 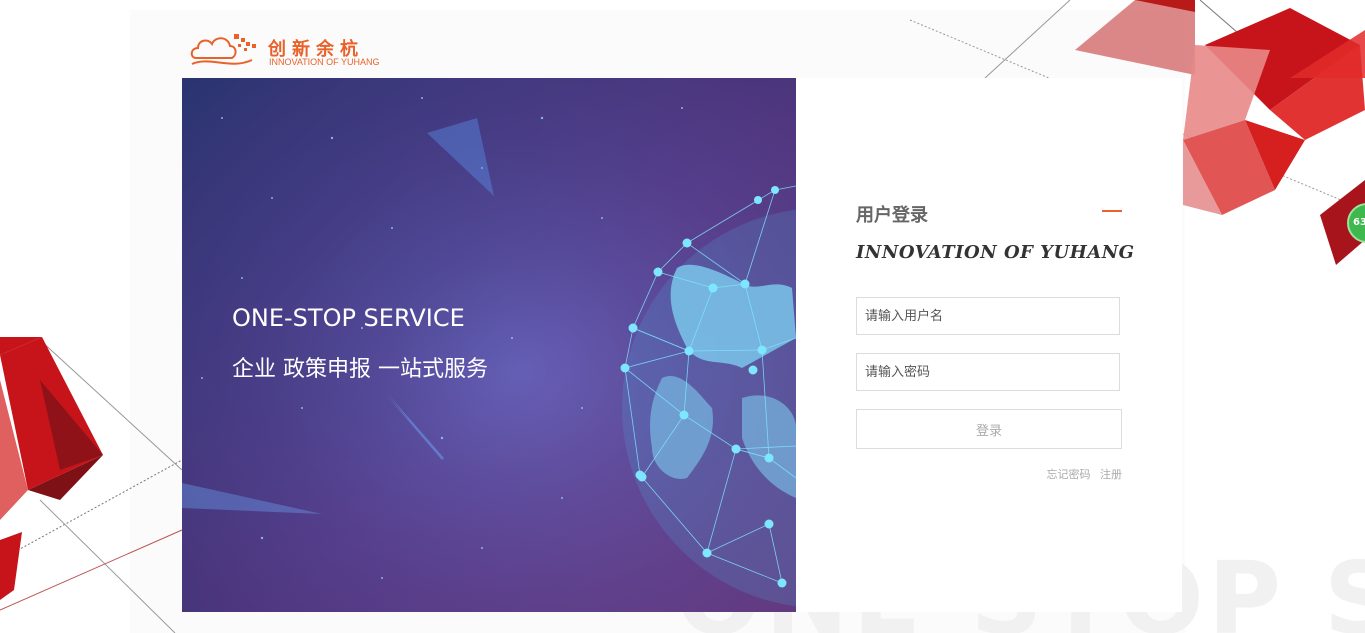 I want to click on auth-links: 忘记密码 注册, so click(x=1059, y=474).